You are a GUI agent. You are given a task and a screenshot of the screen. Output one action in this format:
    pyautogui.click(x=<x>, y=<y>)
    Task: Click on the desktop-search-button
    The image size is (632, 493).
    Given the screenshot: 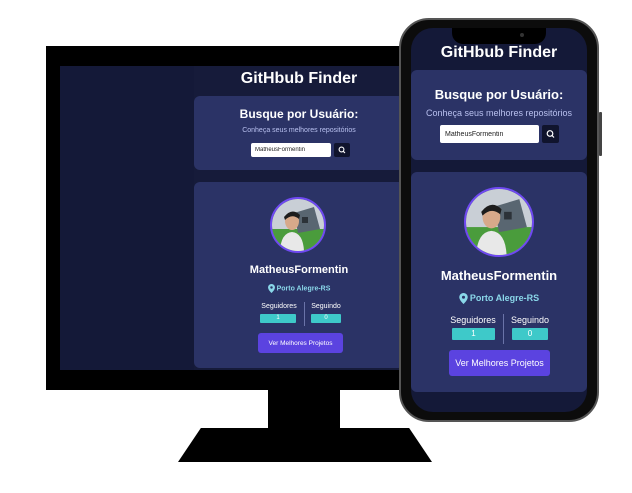 What is the action you would take?
    pyautogui.click(x=342, y=150)
    